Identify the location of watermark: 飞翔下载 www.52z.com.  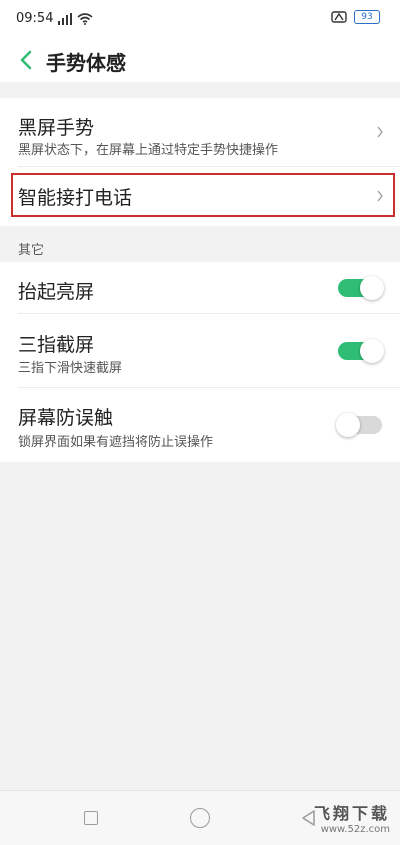
(352, 817).